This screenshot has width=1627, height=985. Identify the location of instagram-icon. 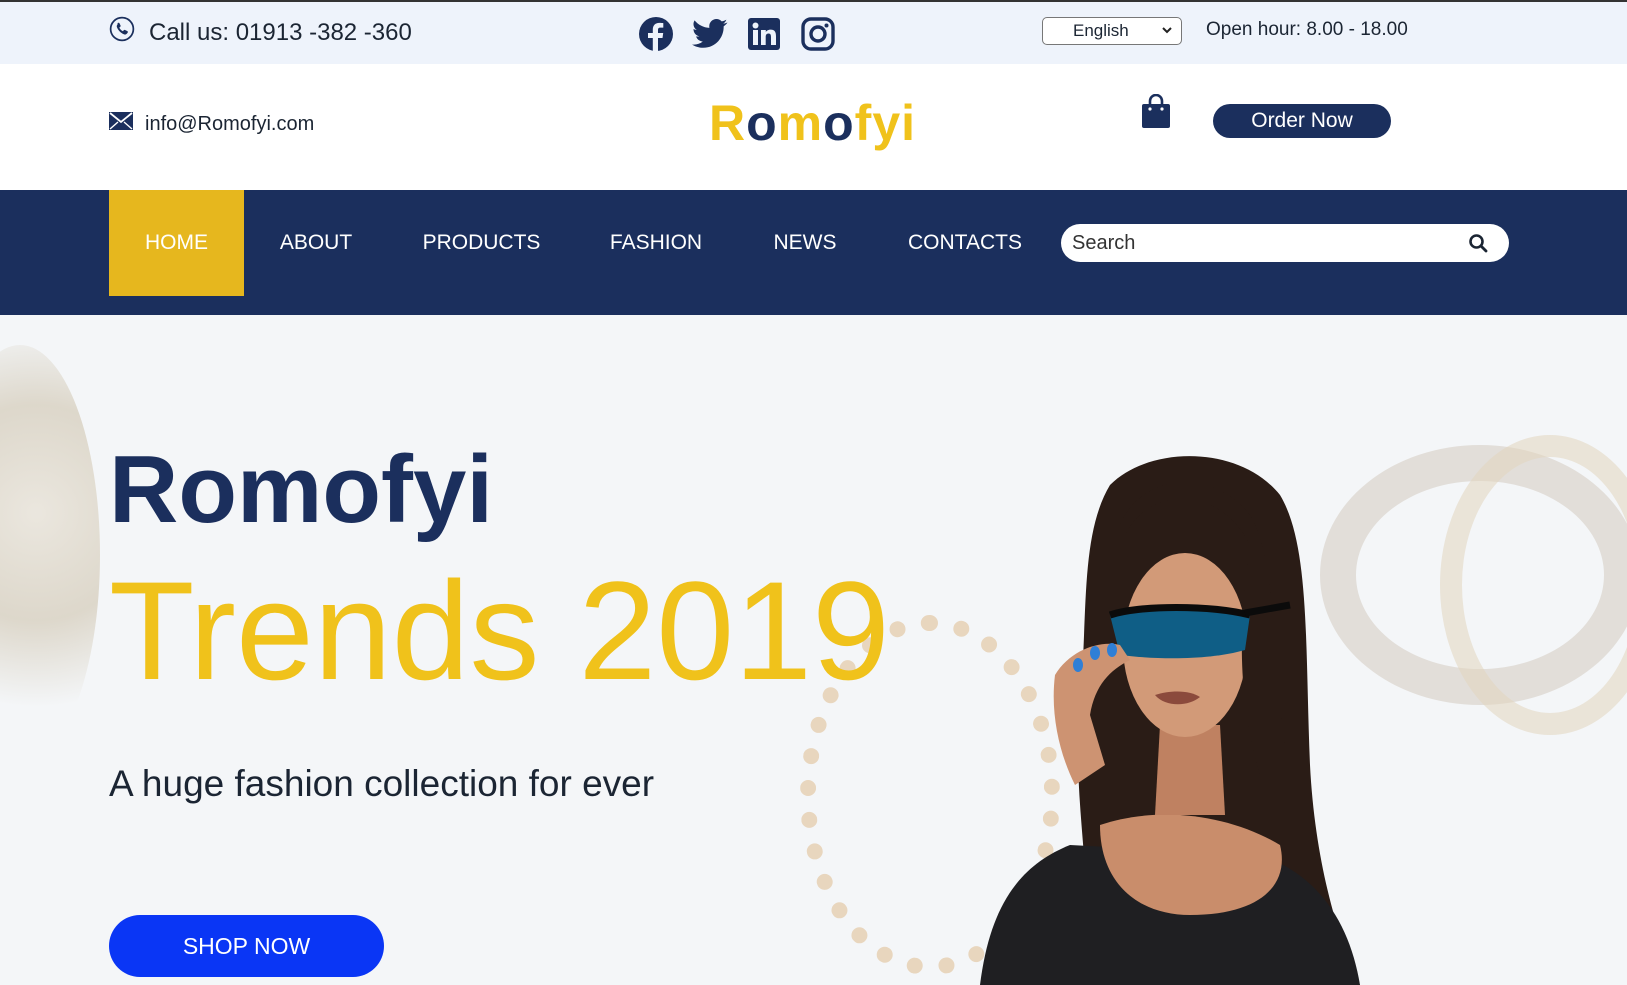
(818, 34).